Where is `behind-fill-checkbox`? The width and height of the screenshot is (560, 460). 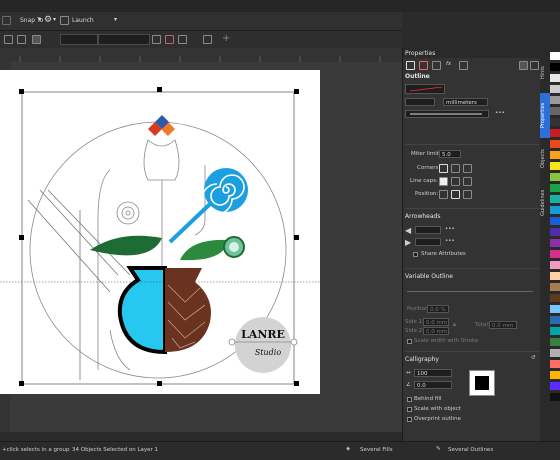
behind-fill-checkbox is located at coordinates (409, 399).